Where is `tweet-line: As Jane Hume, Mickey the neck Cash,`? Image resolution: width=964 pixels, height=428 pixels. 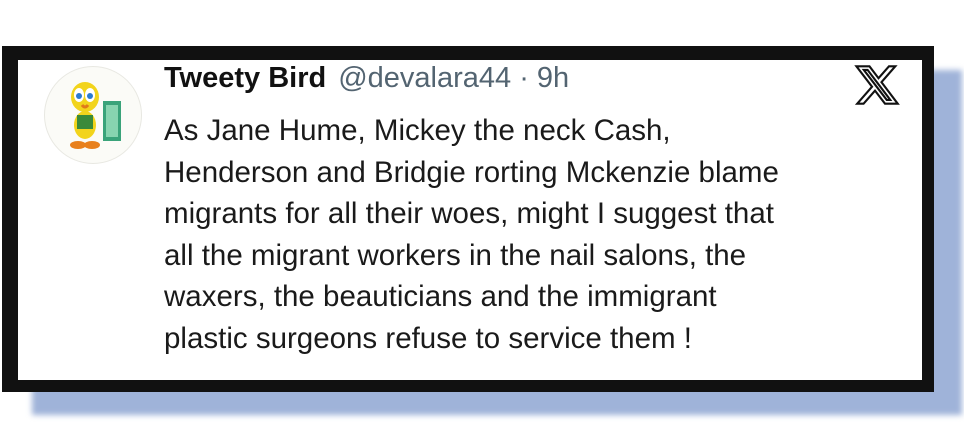 tweet-line: As Jane Hume, Mickey the neck Cash, is located at coordinates (417, 130).